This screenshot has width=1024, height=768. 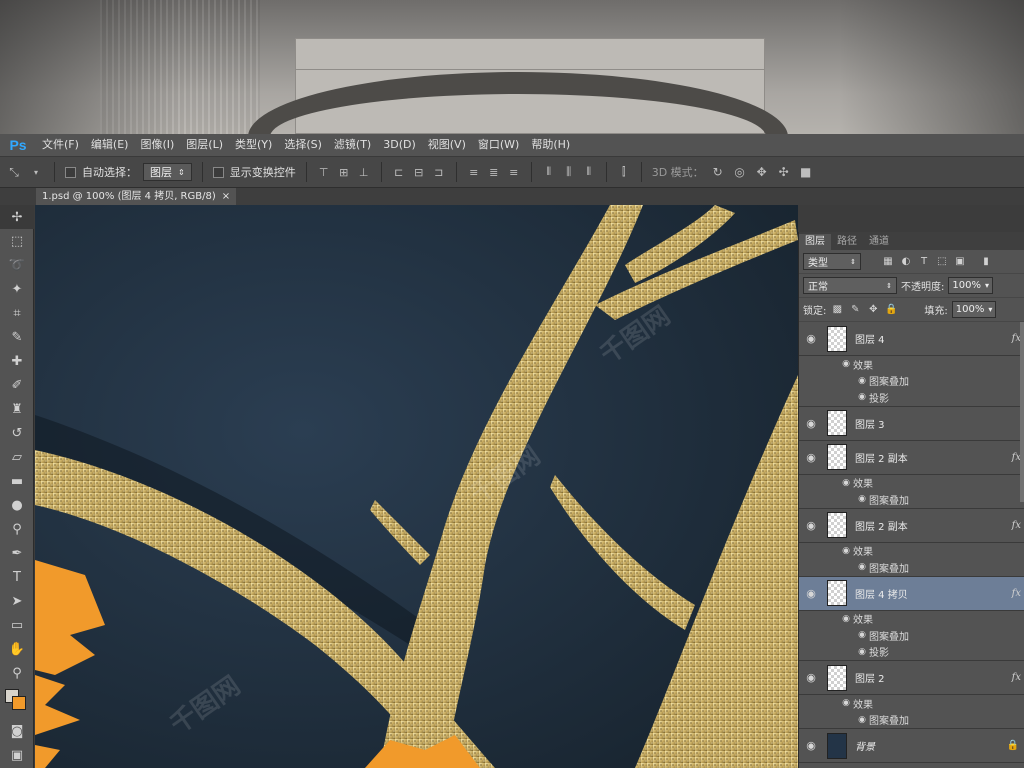 I want to click on rotate-3d-icon: ↻, so click(x=718, y=172).